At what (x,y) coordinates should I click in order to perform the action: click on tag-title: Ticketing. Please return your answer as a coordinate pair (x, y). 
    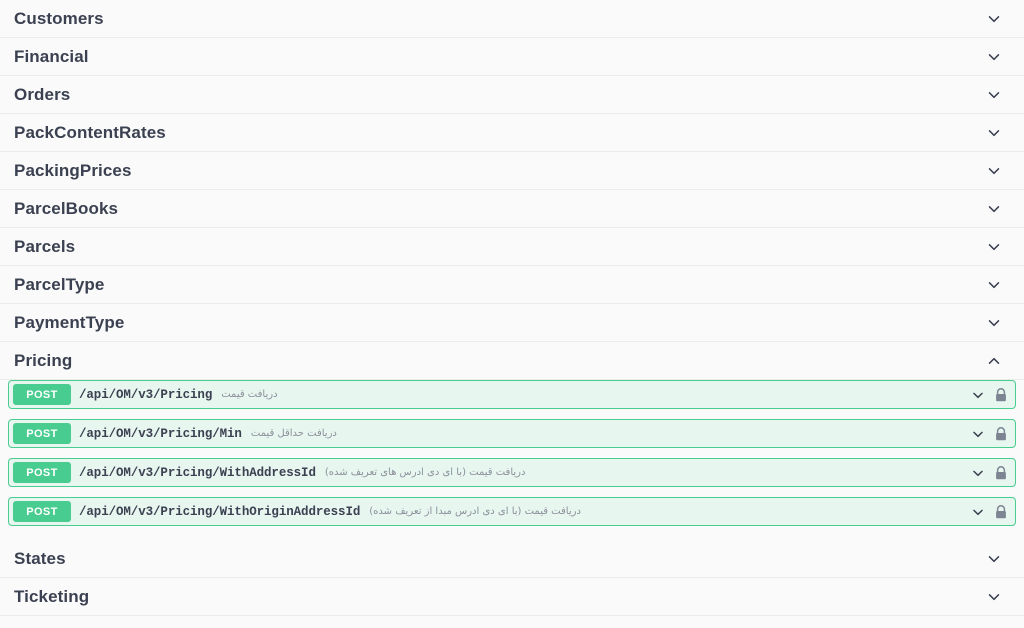
    Looking at the image, I should click on (52, 596).